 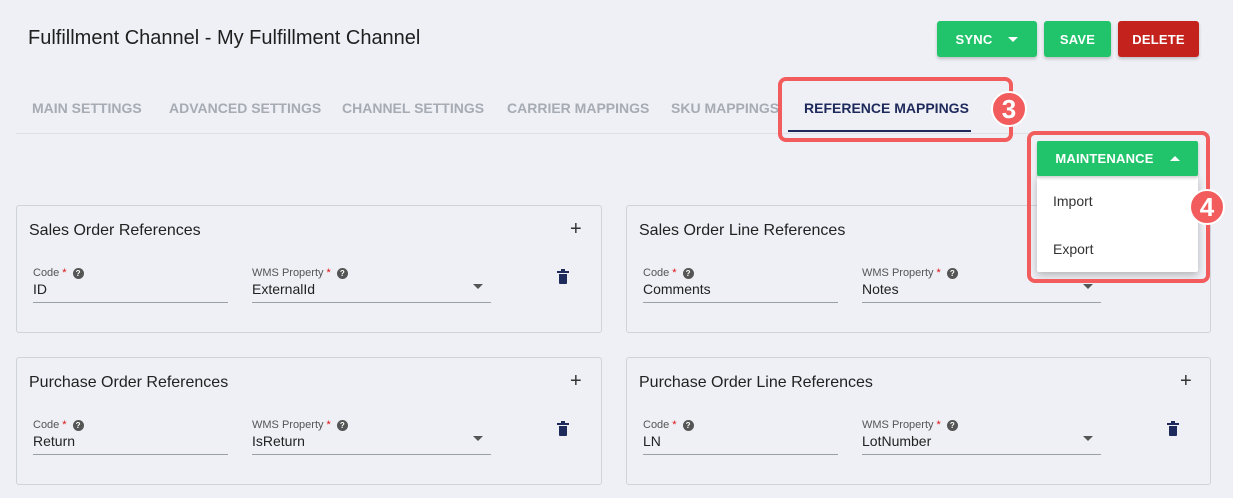 What do you see at coordinates (756, 382) in the screenshot?
I see `card-title: Purchase Order Line References` at bounding box center [756, 382].